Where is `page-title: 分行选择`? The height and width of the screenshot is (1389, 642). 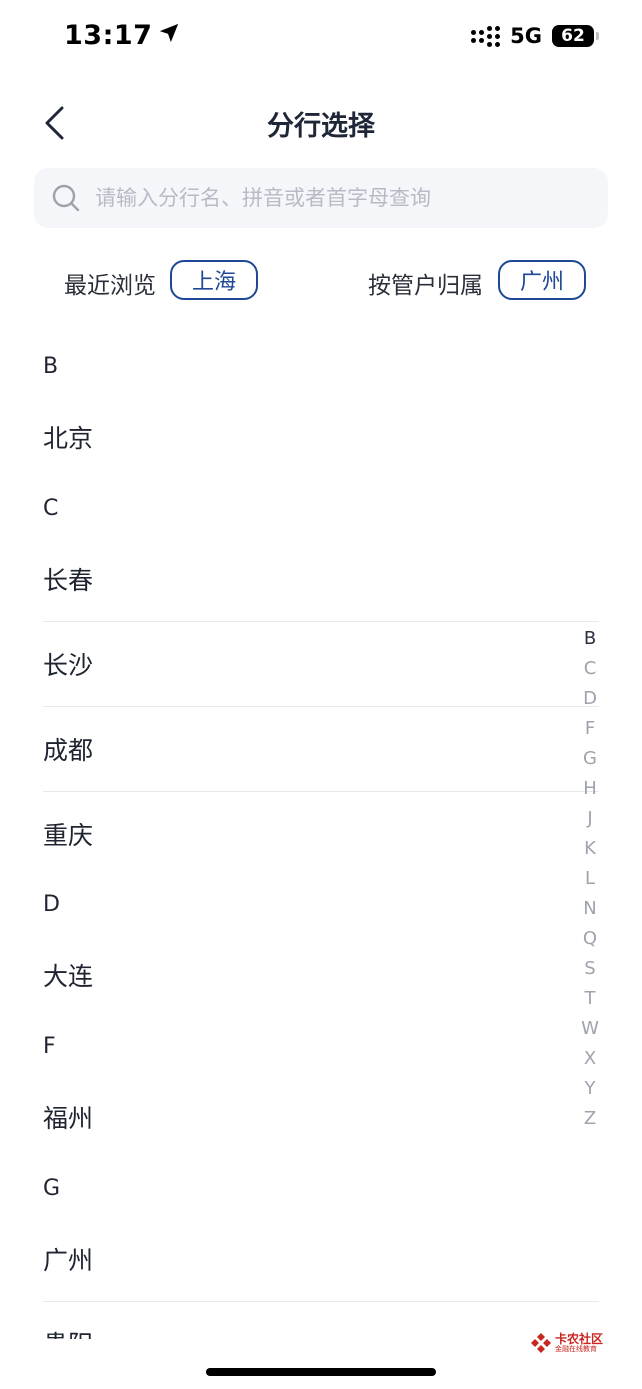 page-title: 分行选择 is located at coordinates (321, 126).